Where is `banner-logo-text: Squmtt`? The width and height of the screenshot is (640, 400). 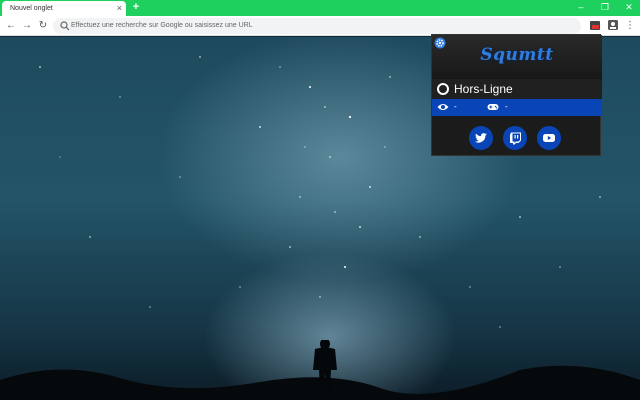
banner-logo-text: Squmtt is located at coordinates (517, 55).